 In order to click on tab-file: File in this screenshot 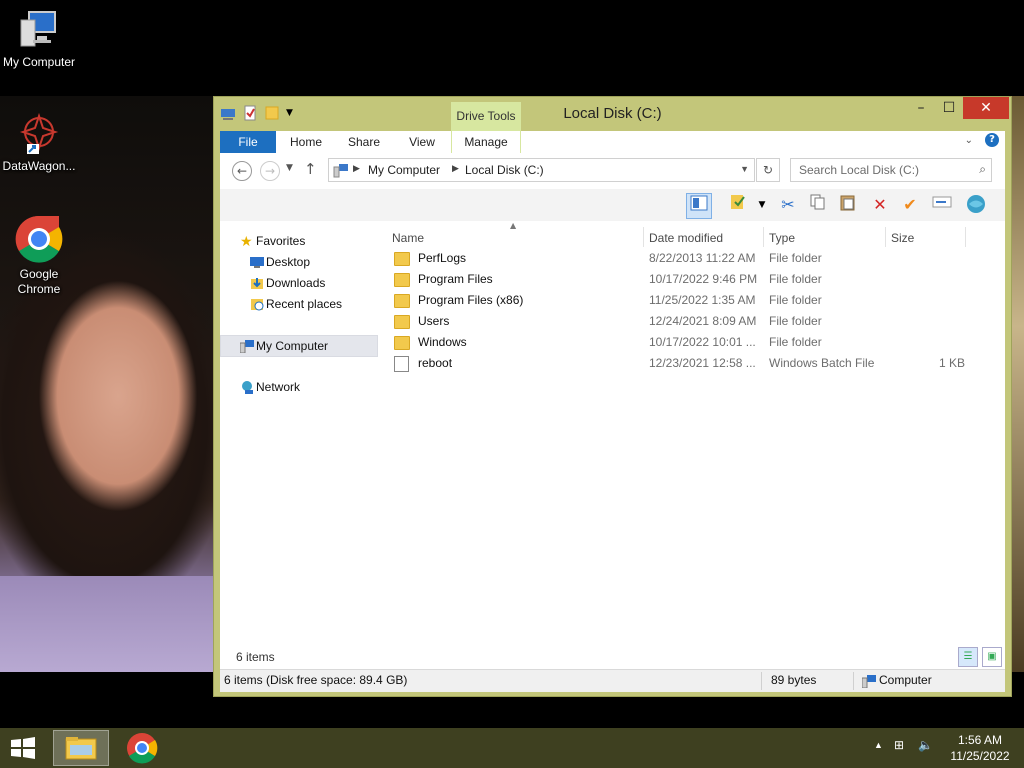, I will do `click(248, 142)`.